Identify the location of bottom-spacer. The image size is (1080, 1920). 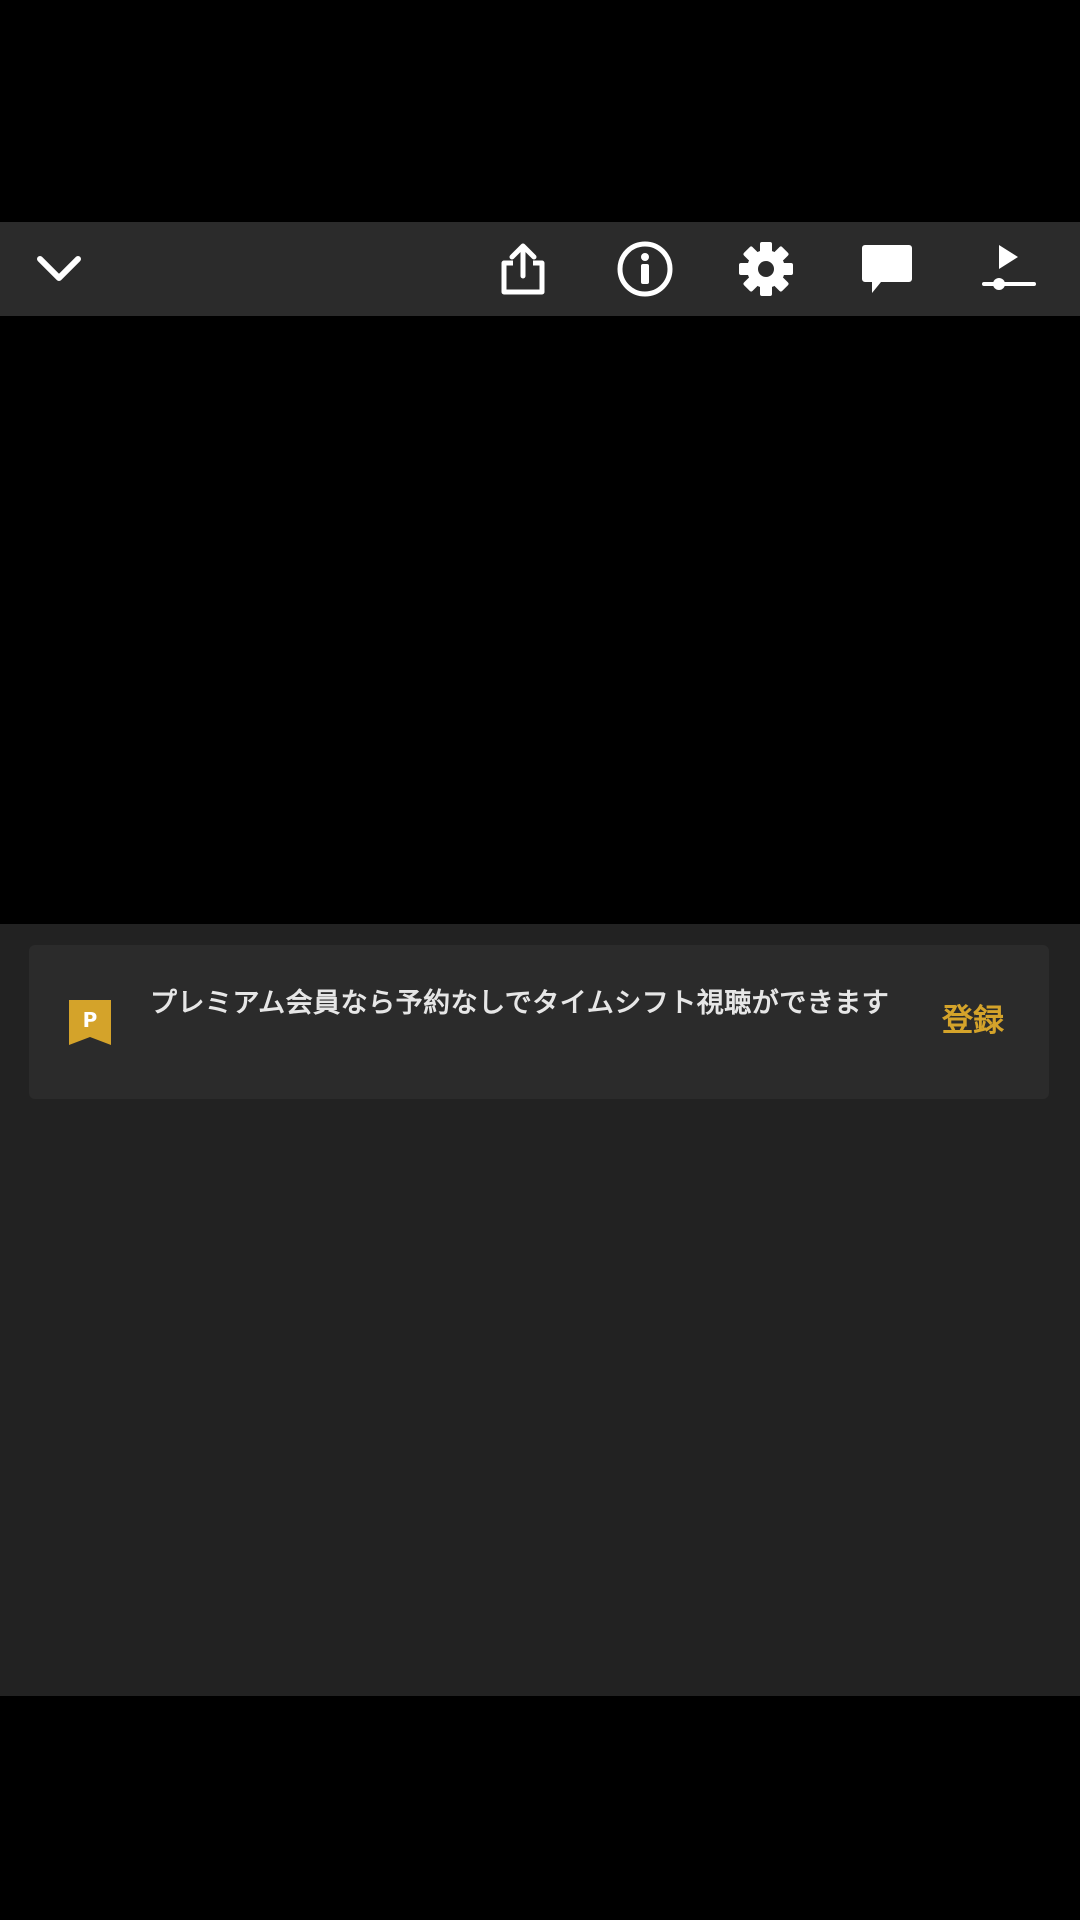
(540, 1808).